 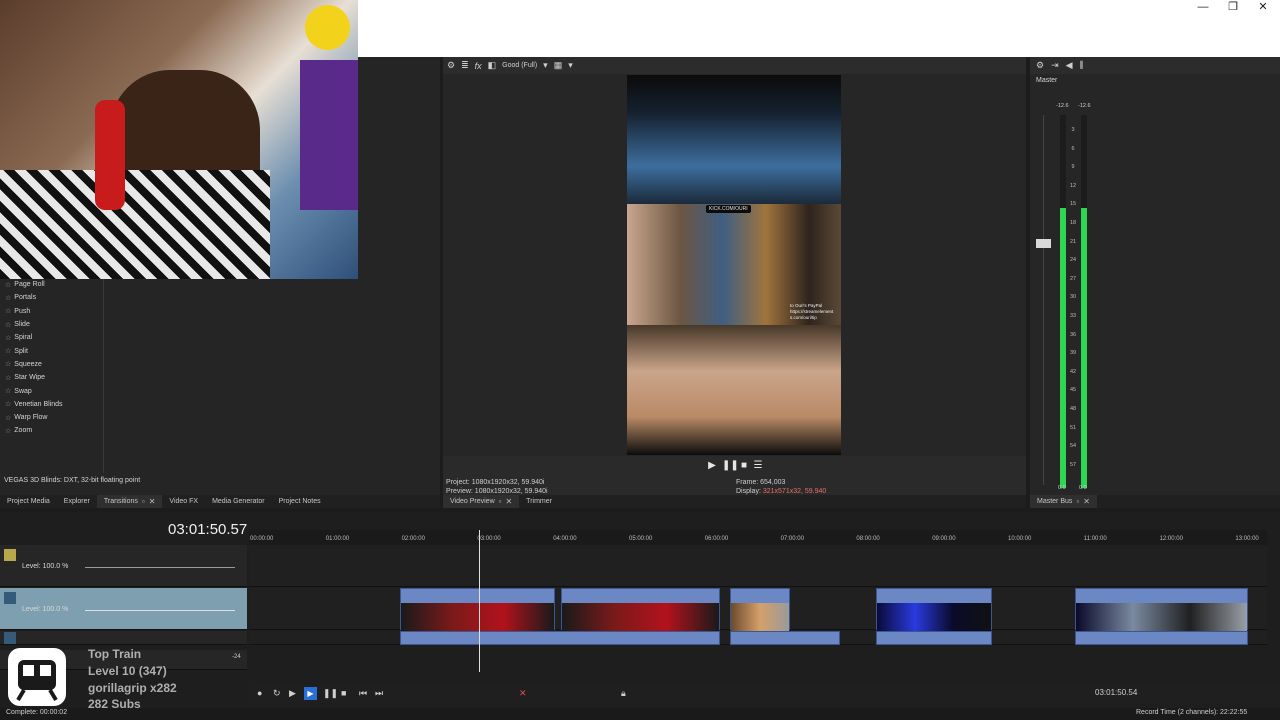 I want to click on transition-item: ☆ Push, so click(x=51, y=311).